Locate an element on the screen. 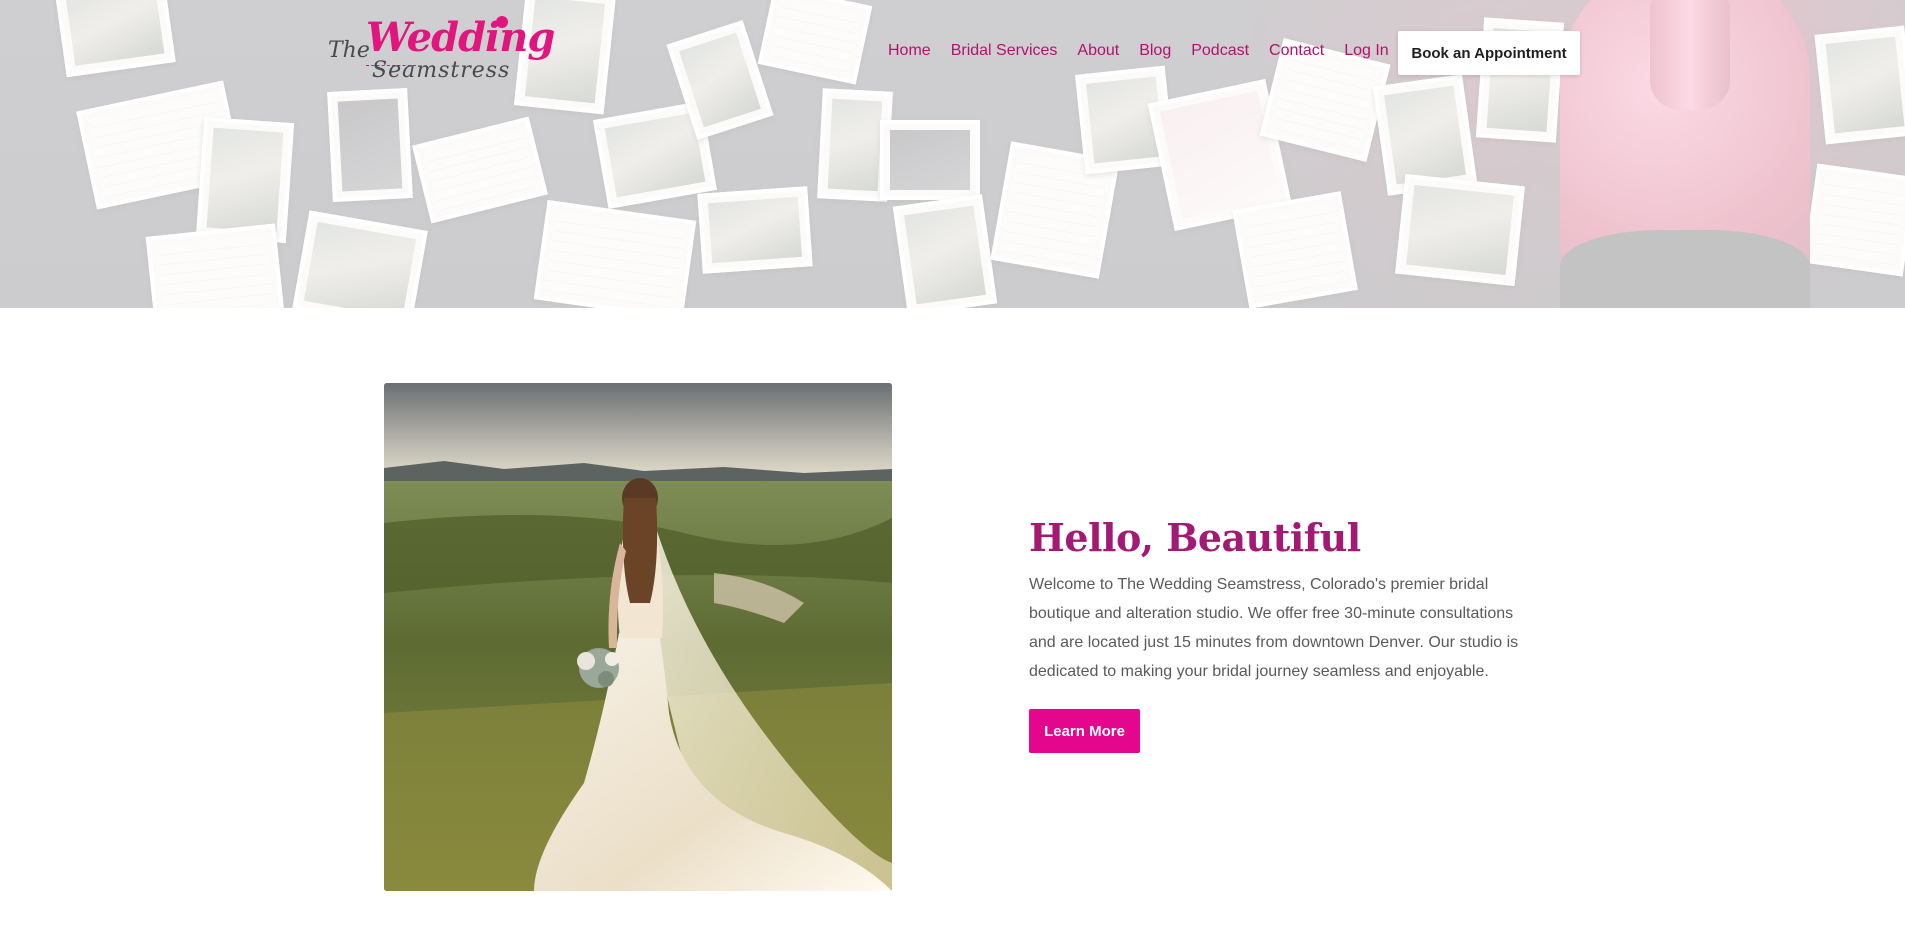  bride-photo is located at coordinates (638, 637).